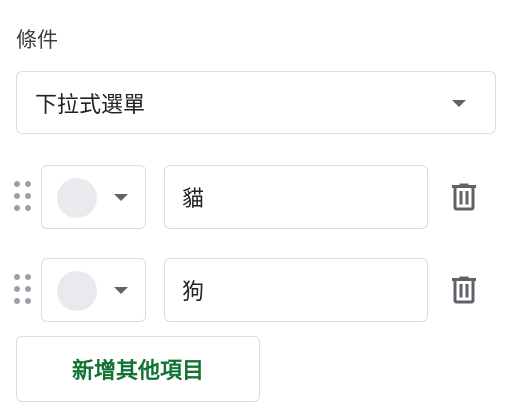 This screenshot has height=416, width=520. I want to click on option-text-input: 貓, so click(296, 197).